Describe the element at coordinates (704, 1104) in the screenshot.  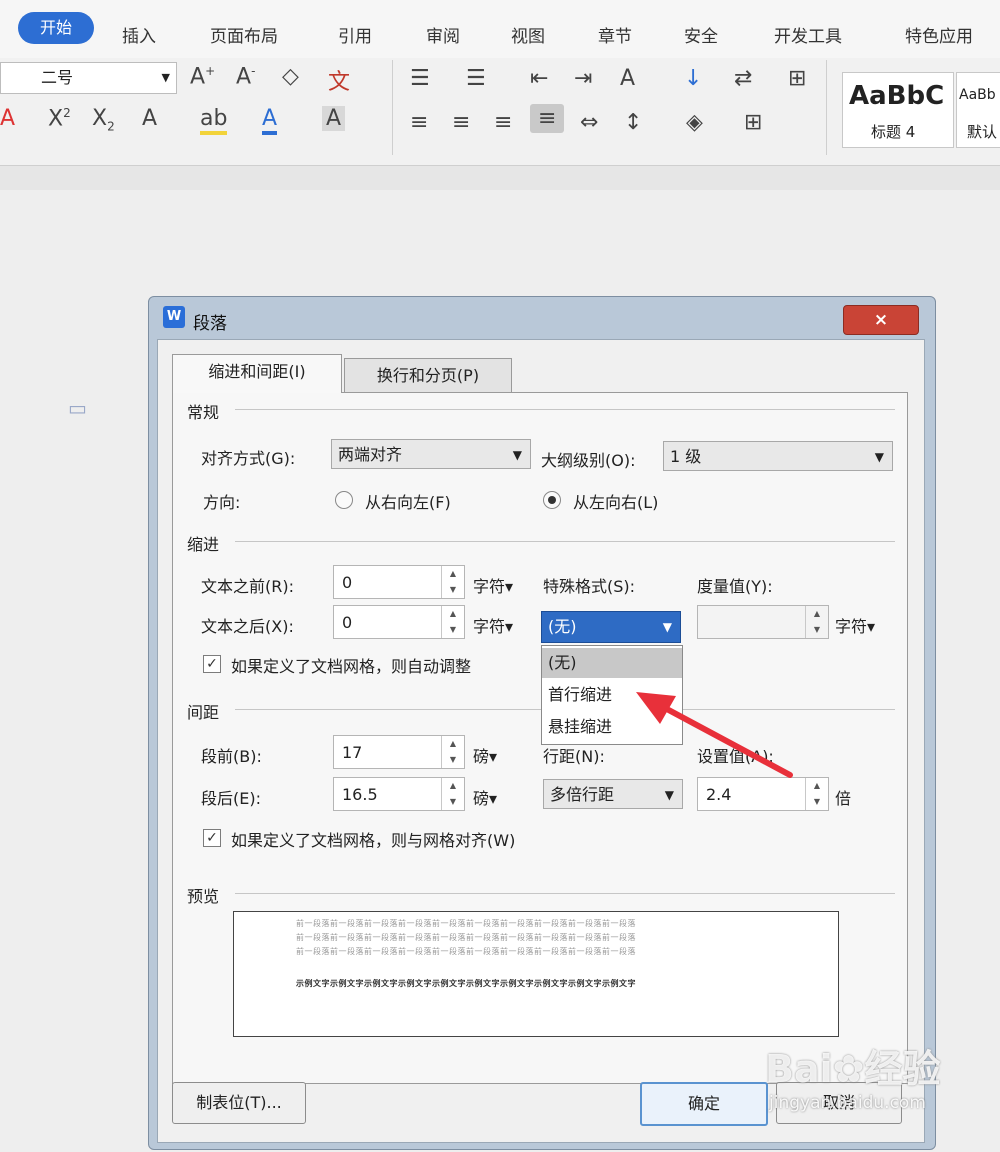
I see `ok-button: 确定` at that location.